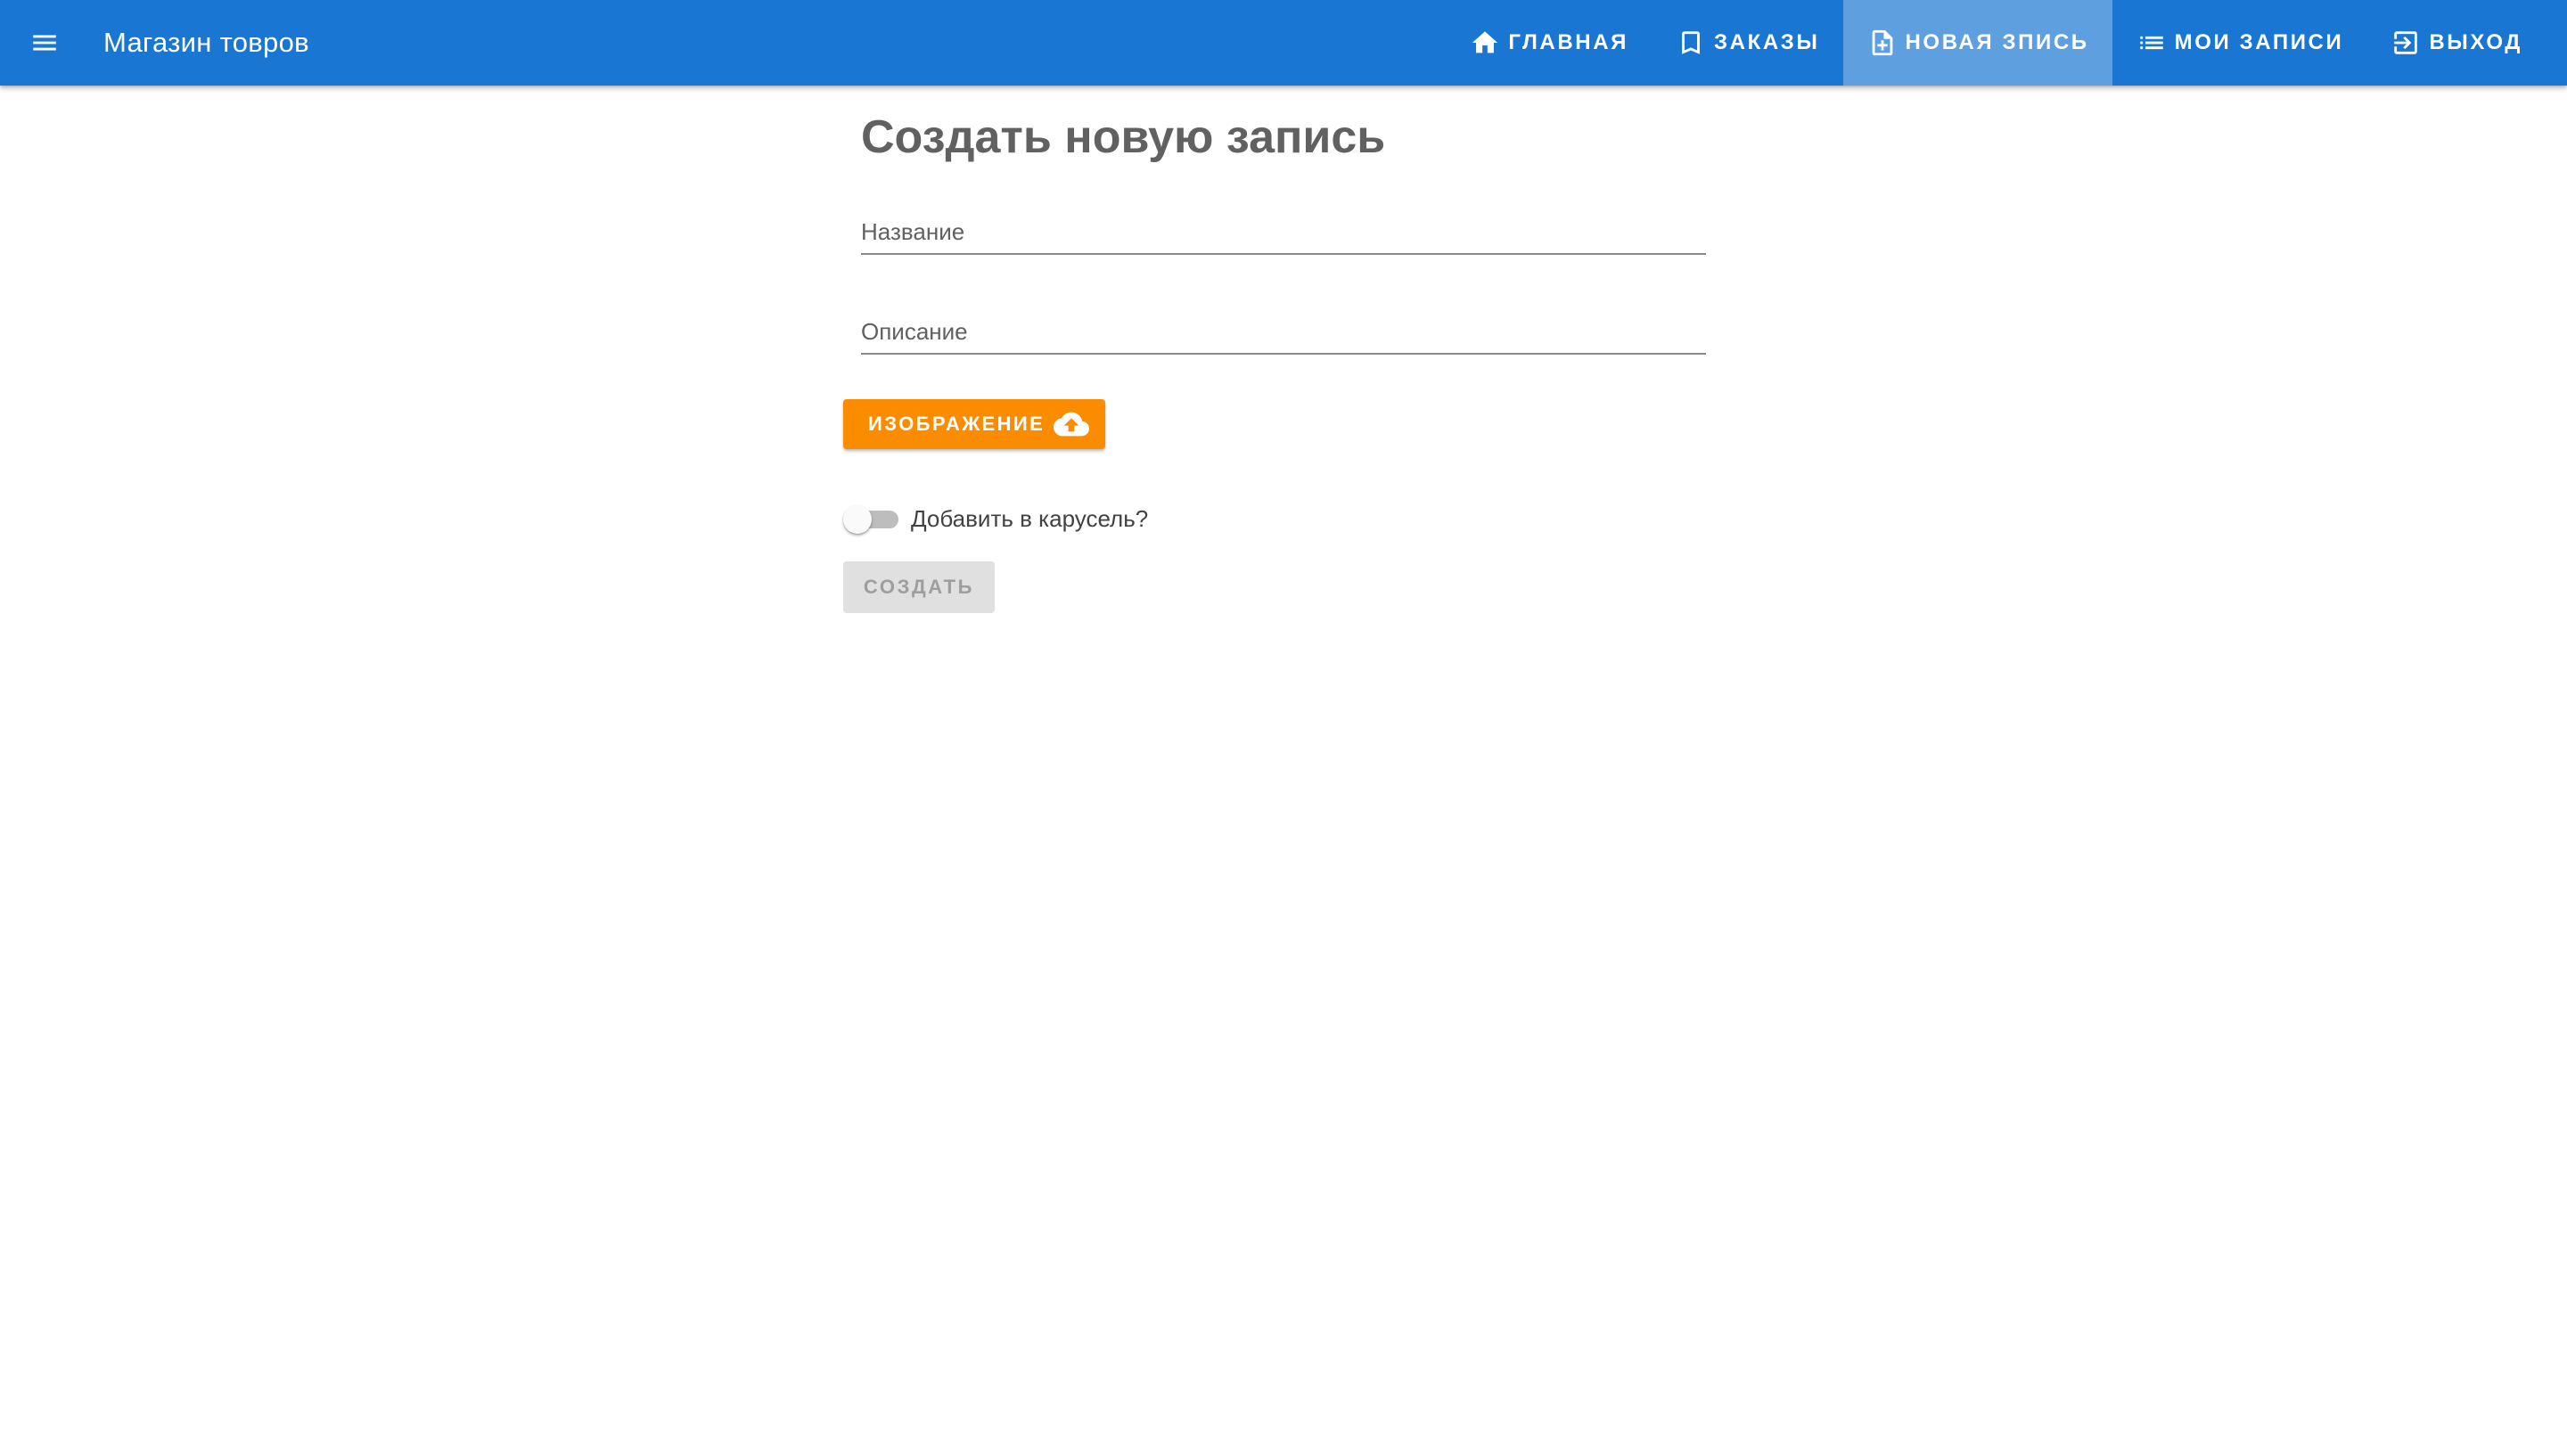 Image resolution: width=2567 pixels, height=1456 pixels. Describe the element at coordinates (1283, 328) in the screenshot. I see `description-input` at that location.